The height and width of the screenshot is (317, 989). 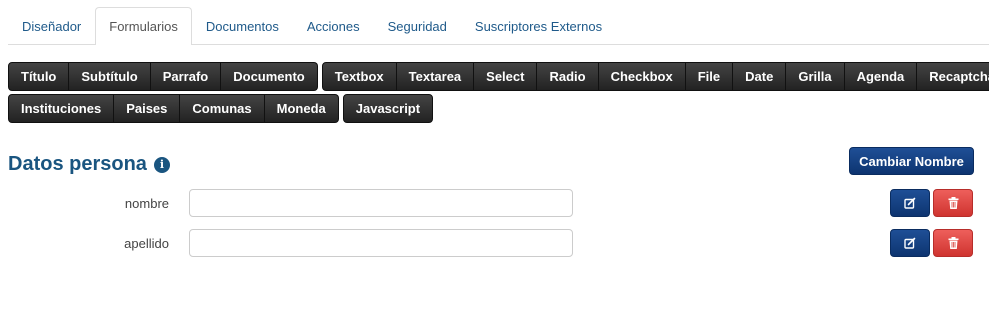 I want to click on tab-acciones: Acciones, so click(x=333, y=25).